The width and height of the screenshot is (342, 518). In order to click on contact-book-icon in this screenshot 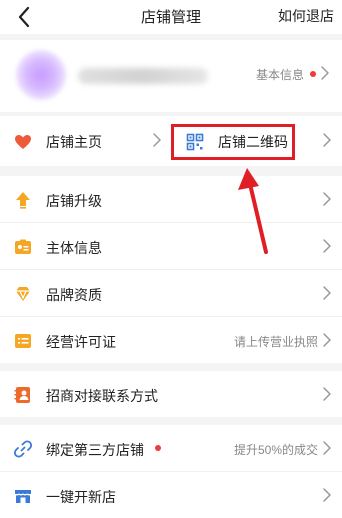, I will do `click(22, 395)`.